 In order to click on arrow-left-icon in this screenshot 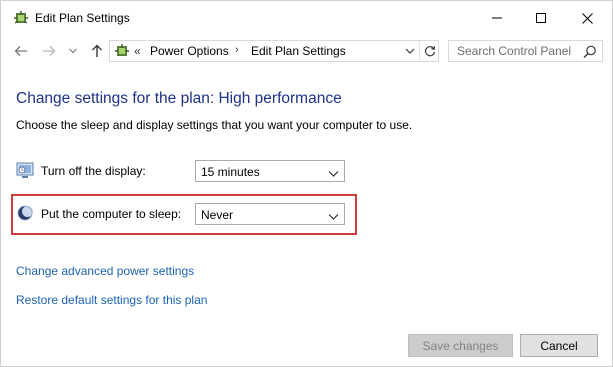, I will do `click(20, 51)`.